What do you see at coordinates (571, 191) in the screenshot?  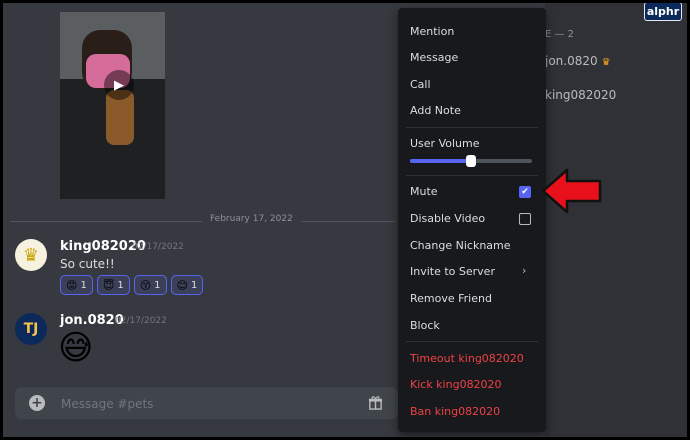 I see `annotation-arrow-icon` at bounding box center [571, 191].